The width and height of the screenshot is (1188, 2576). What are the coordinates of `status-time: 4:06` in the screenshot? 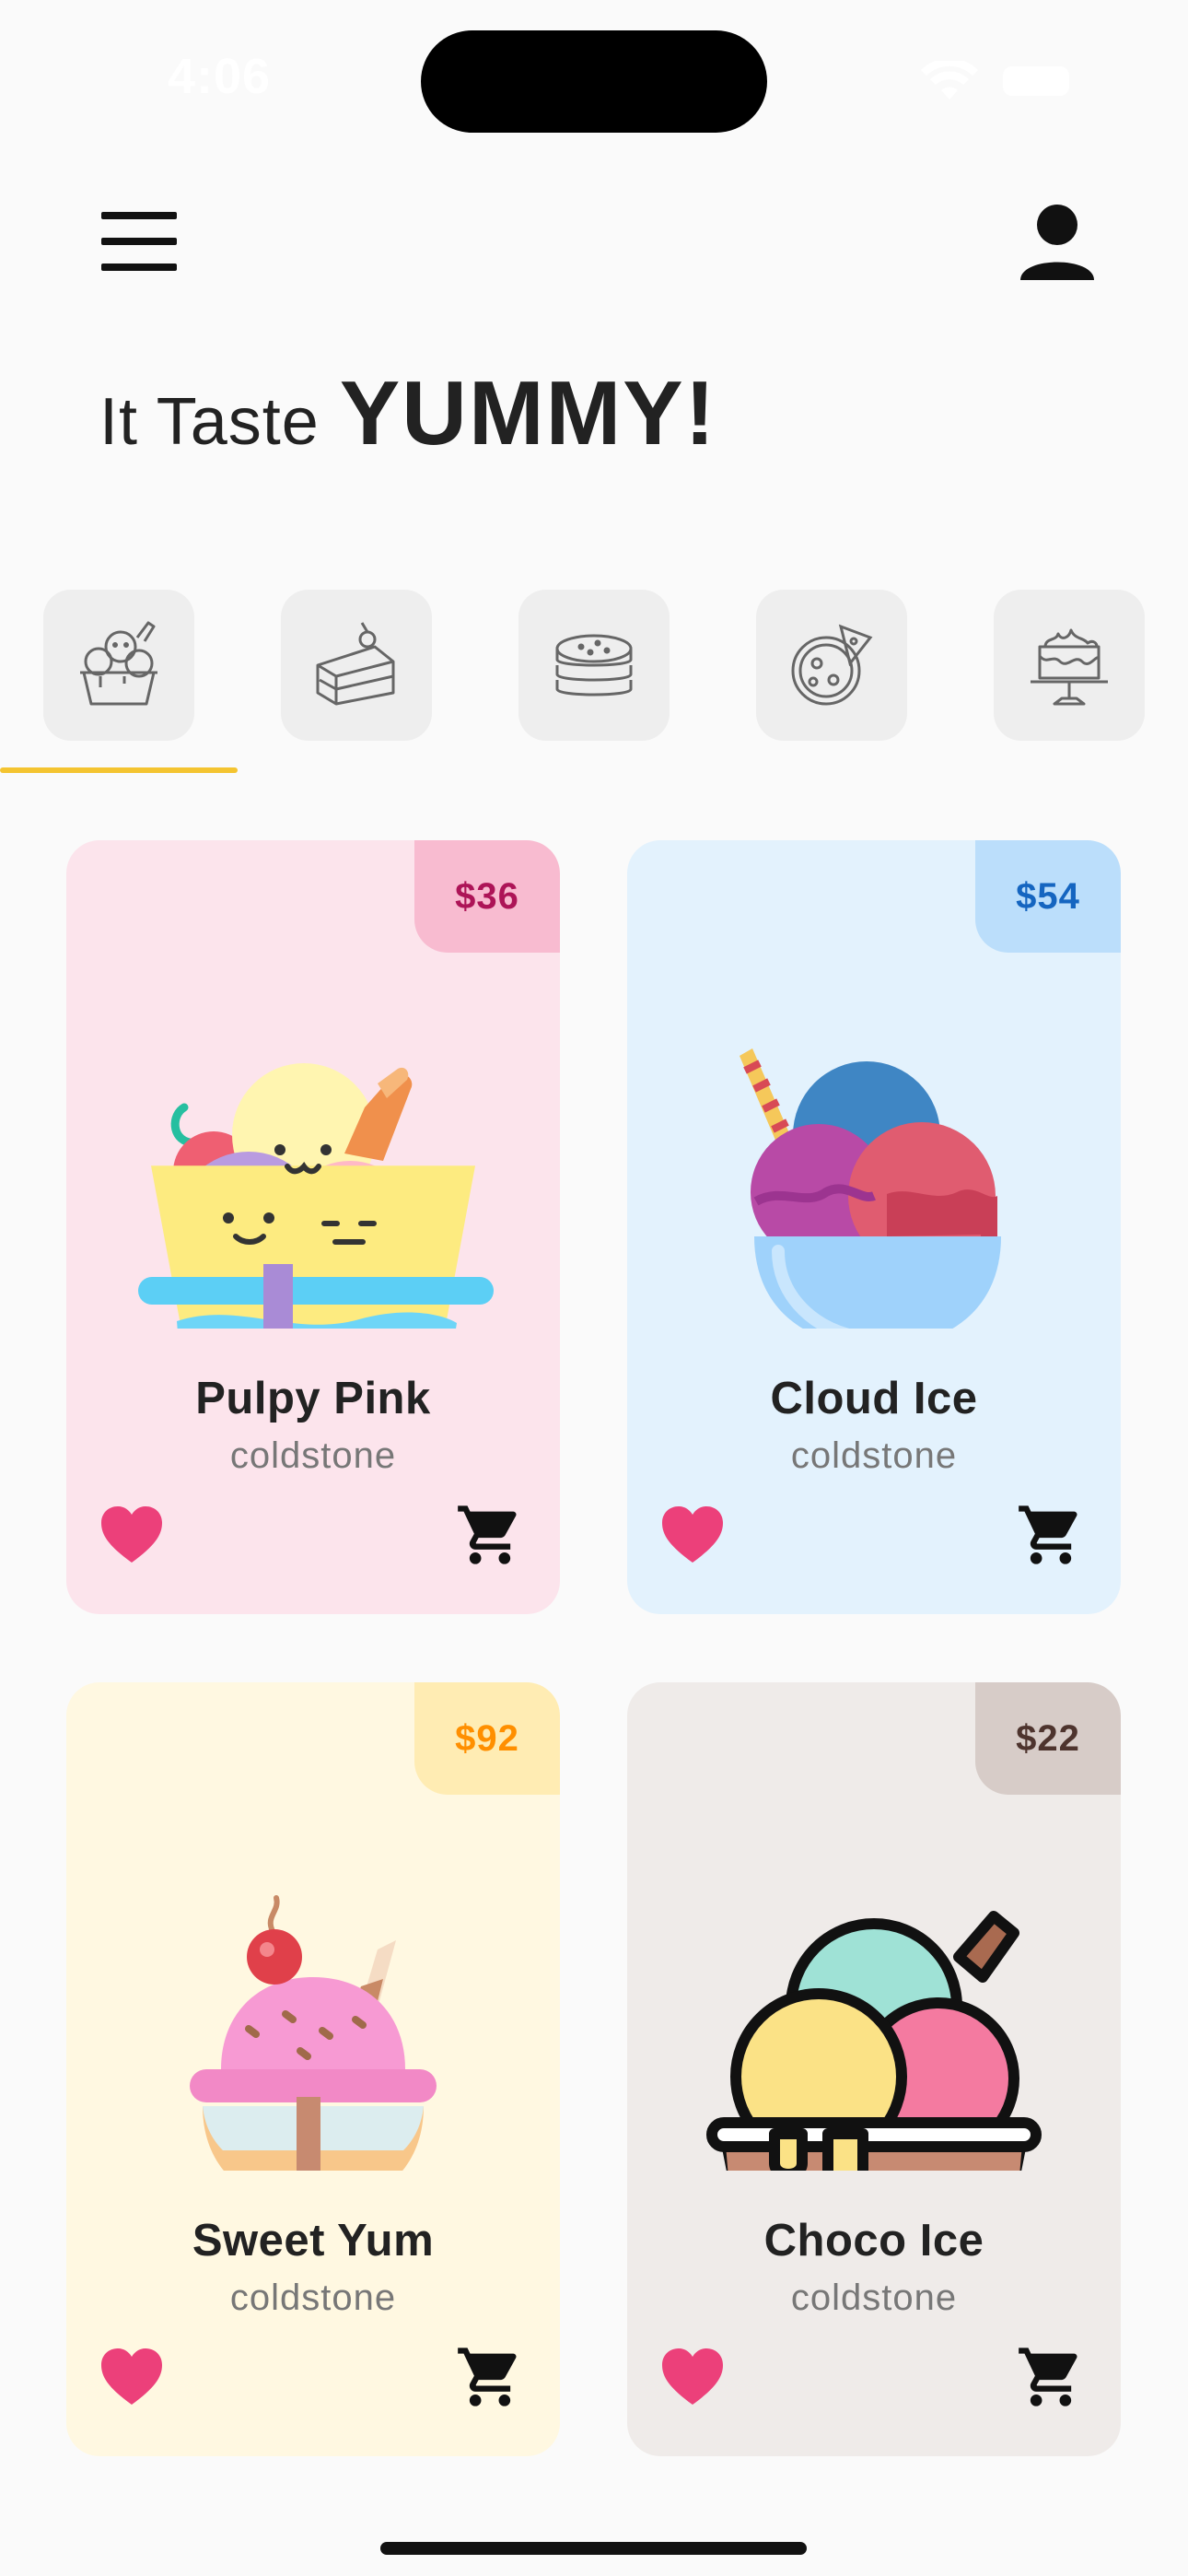 It's located at (220, 76).